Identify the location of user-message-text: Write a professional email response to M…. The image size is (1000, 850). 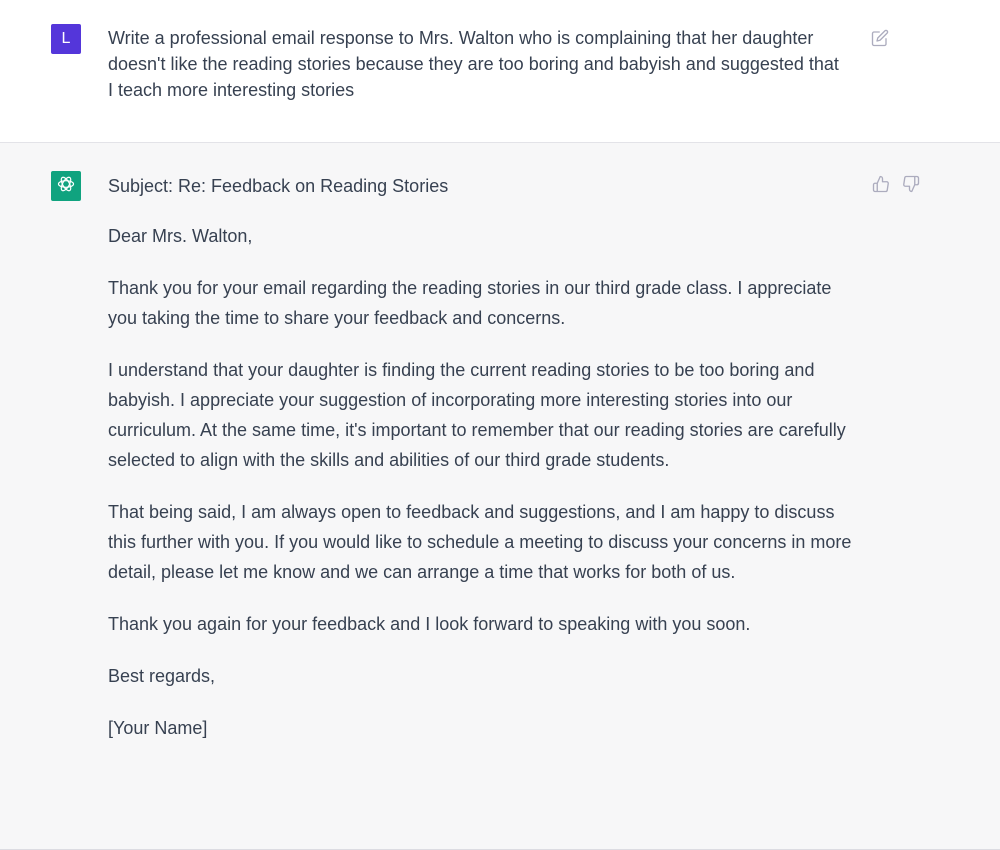
(473, 64).